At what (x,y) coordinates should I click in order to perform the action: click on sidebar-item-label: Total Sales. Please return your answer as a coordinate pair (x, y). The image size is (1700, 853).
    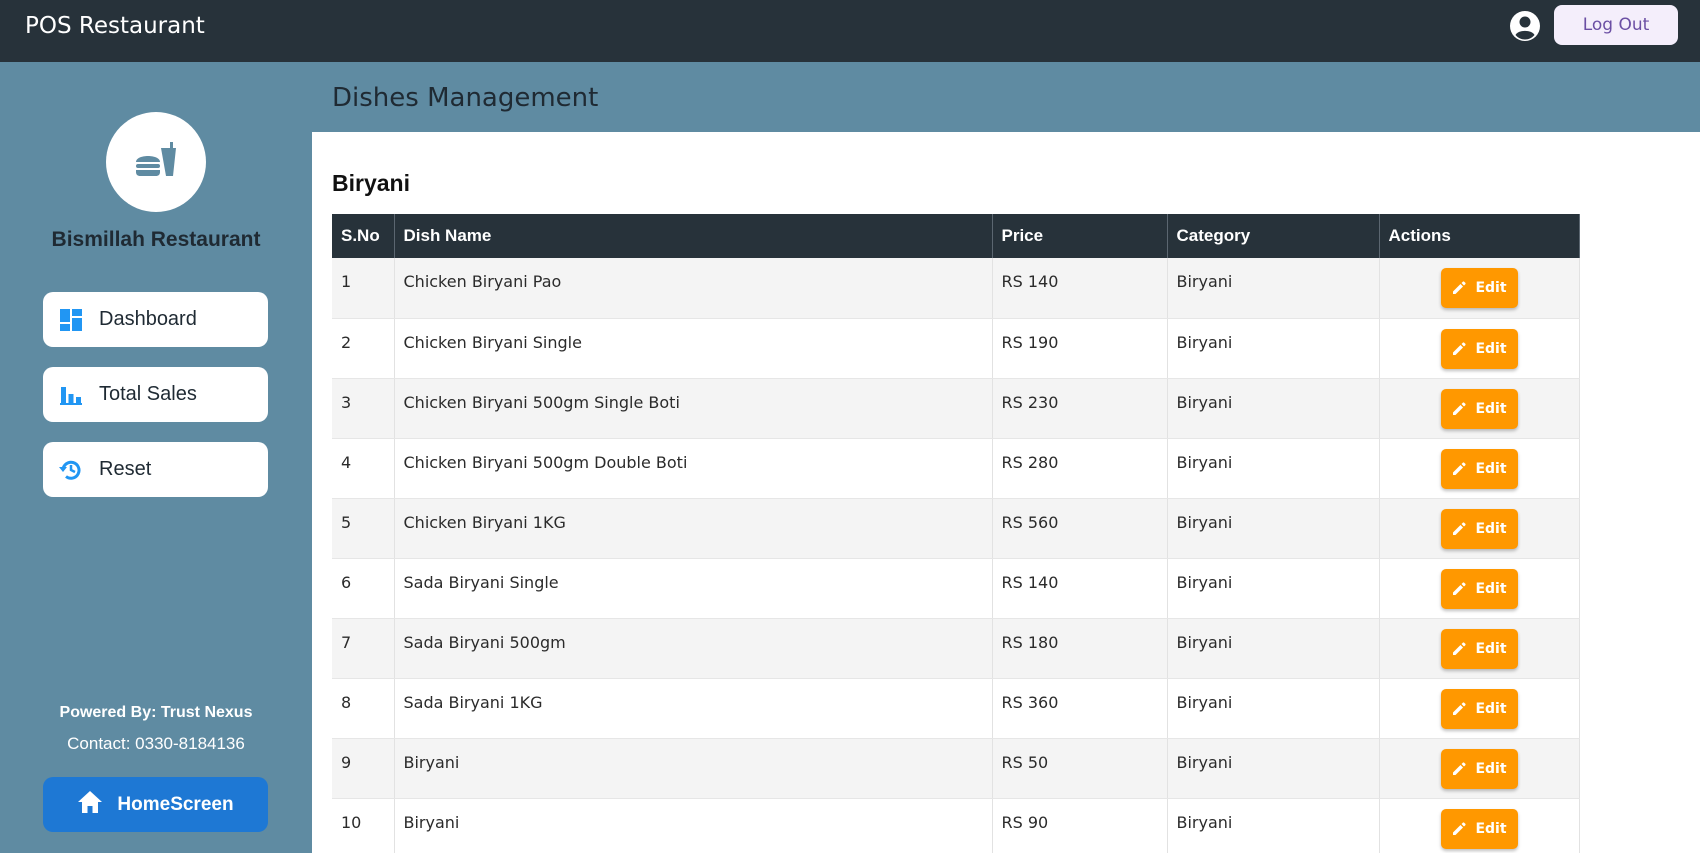
    Looking at the image, I should click on (148, 394).